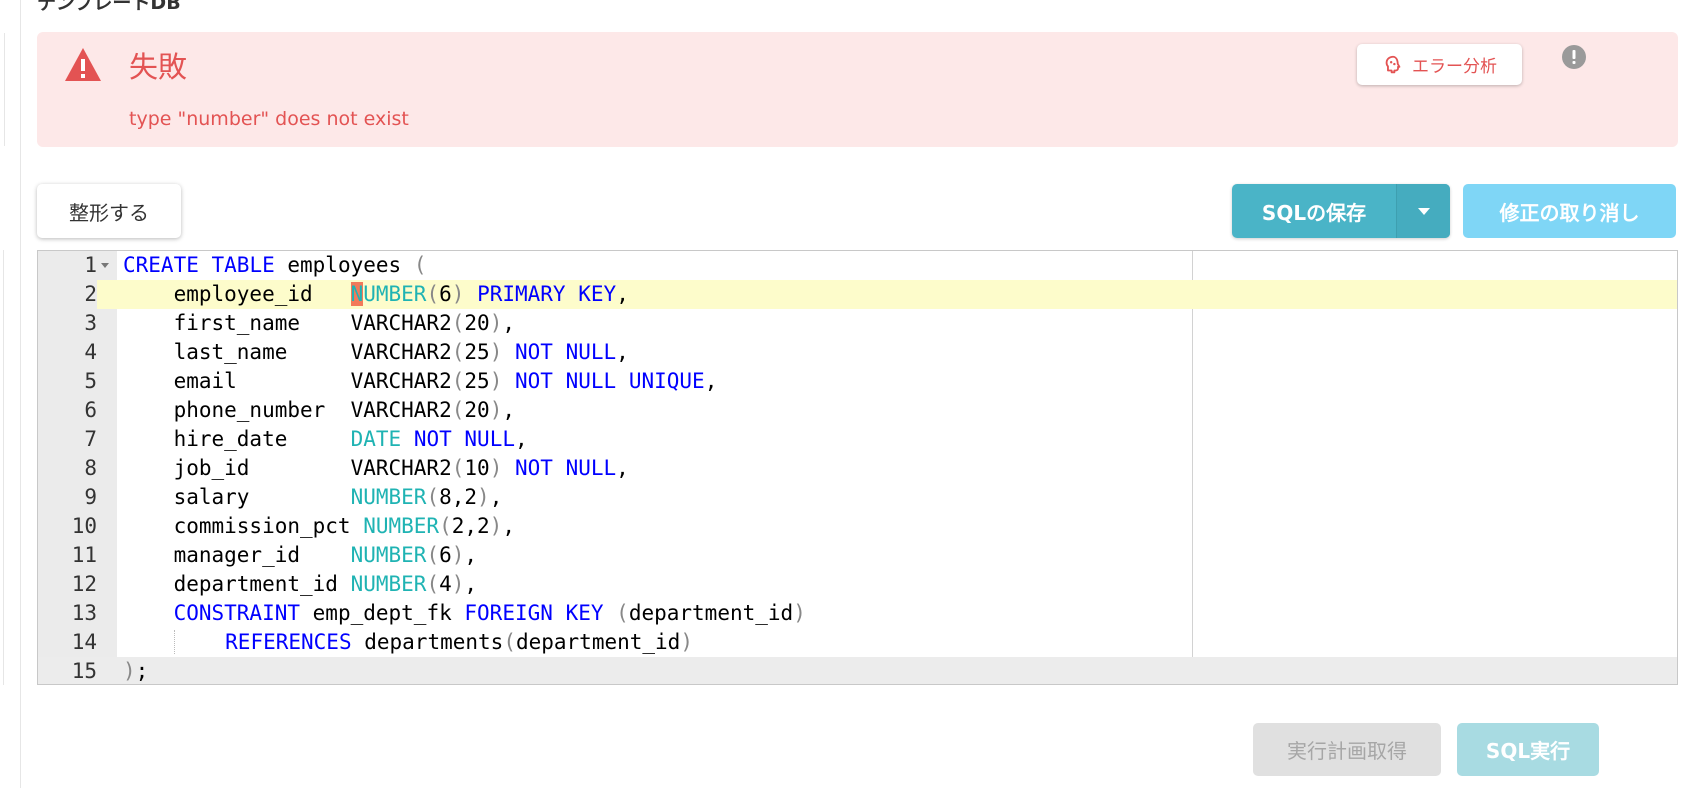 The width and height of the screenshot is (1704, 788). I want to click on code-token: phone_number VARCHAR2, so click(287, 410).